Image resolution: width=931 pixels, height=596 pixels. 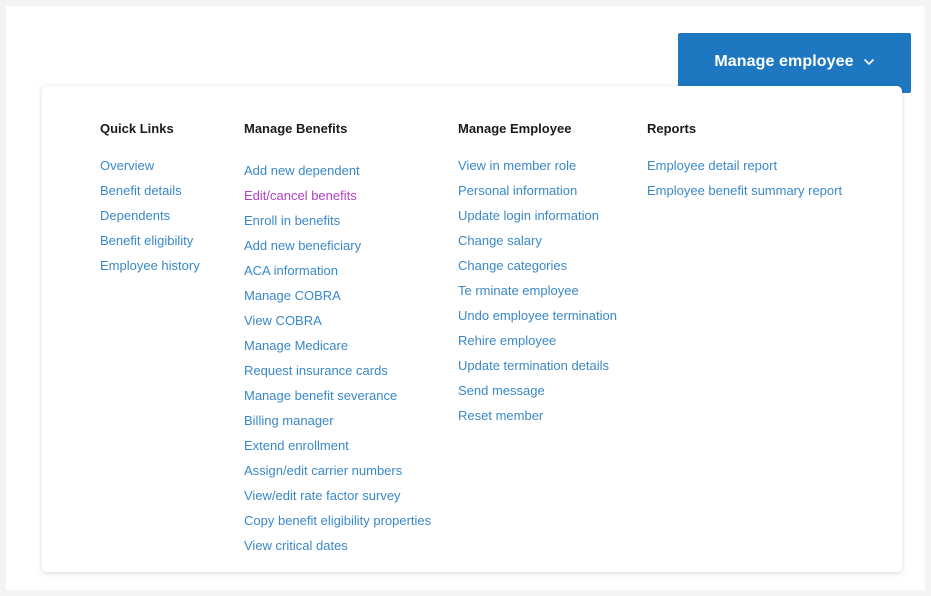 I want to click on list-item: Te rminate employee, so click(x=537, y=290).